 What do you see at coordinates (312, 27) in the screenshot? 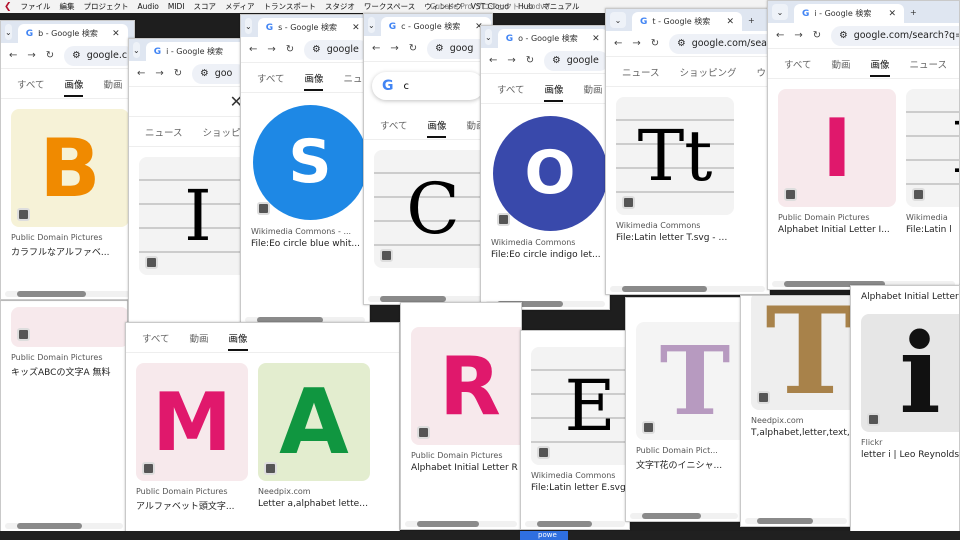
I see `browser-tab: Gs - Google 検索 ✕` at bounding box center [312, 27].